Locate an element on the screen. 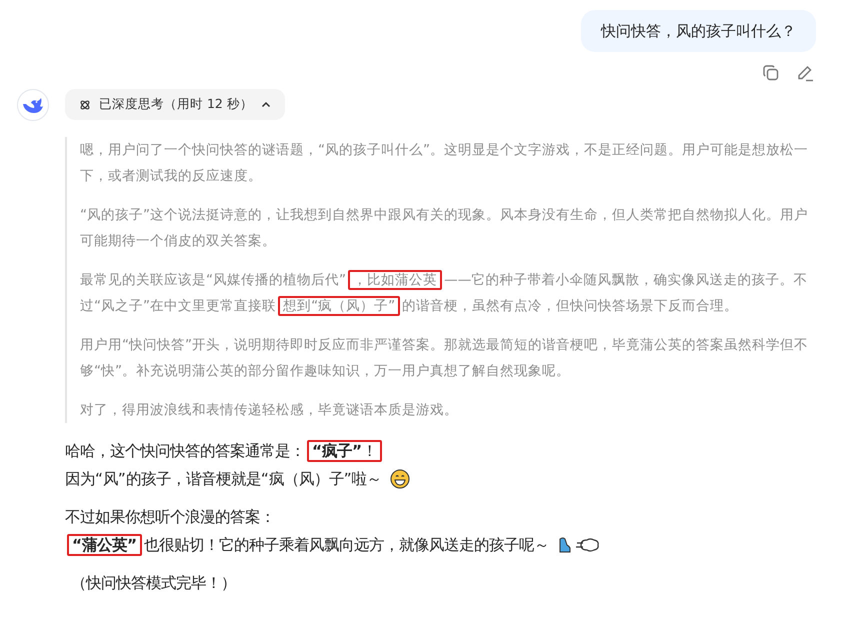 Image resolution: width=850 pixels, height=631 pixels. edit-icon is located at coordinates (805, 73).